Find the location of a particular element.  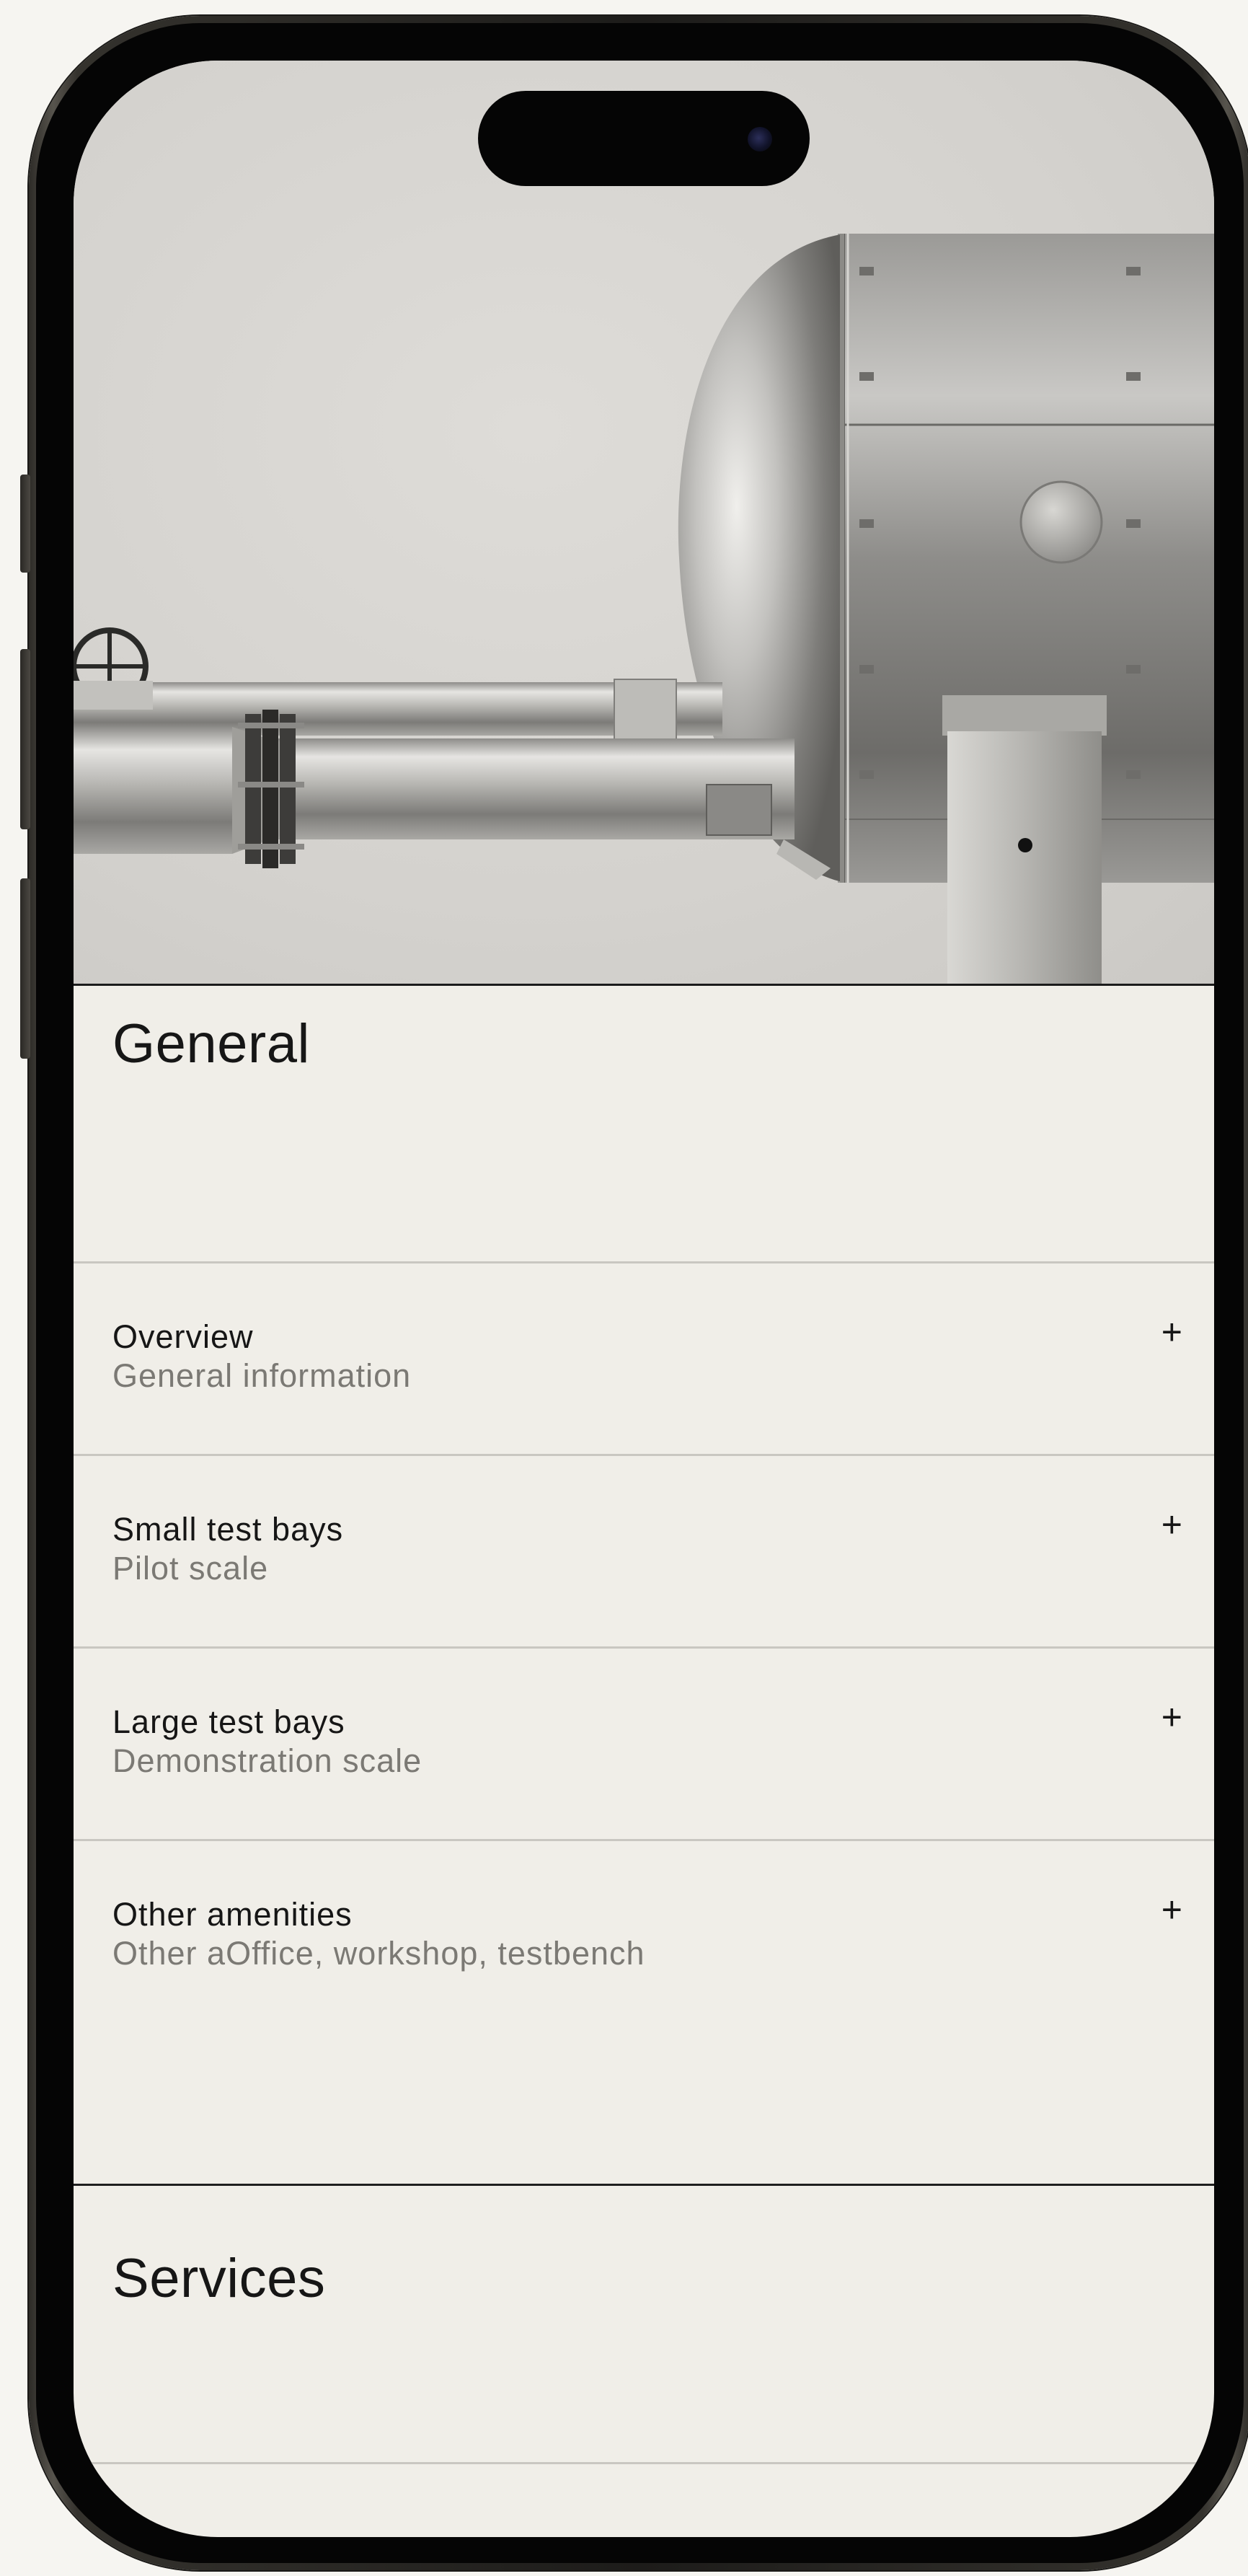

accordion-title: Overview is located at coordinates (183, 1336).